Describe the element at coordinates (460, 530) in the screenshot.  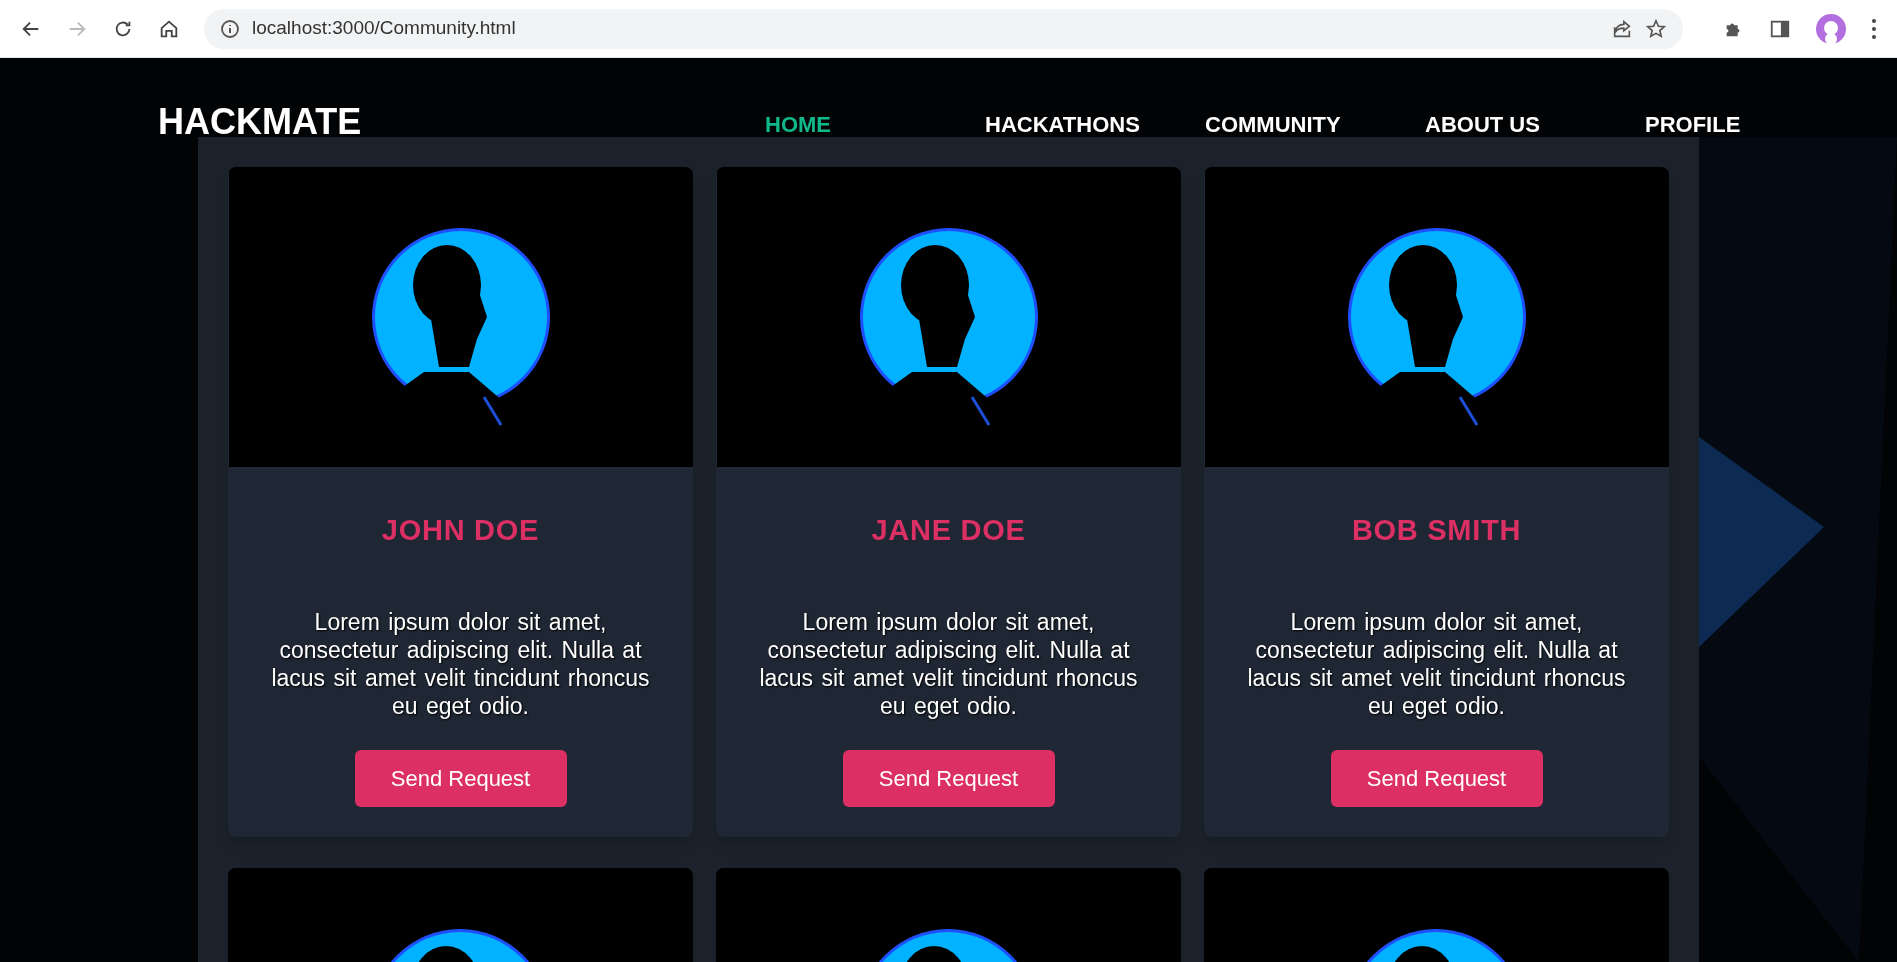
I see `member-name: JOHN DOE` at that location.